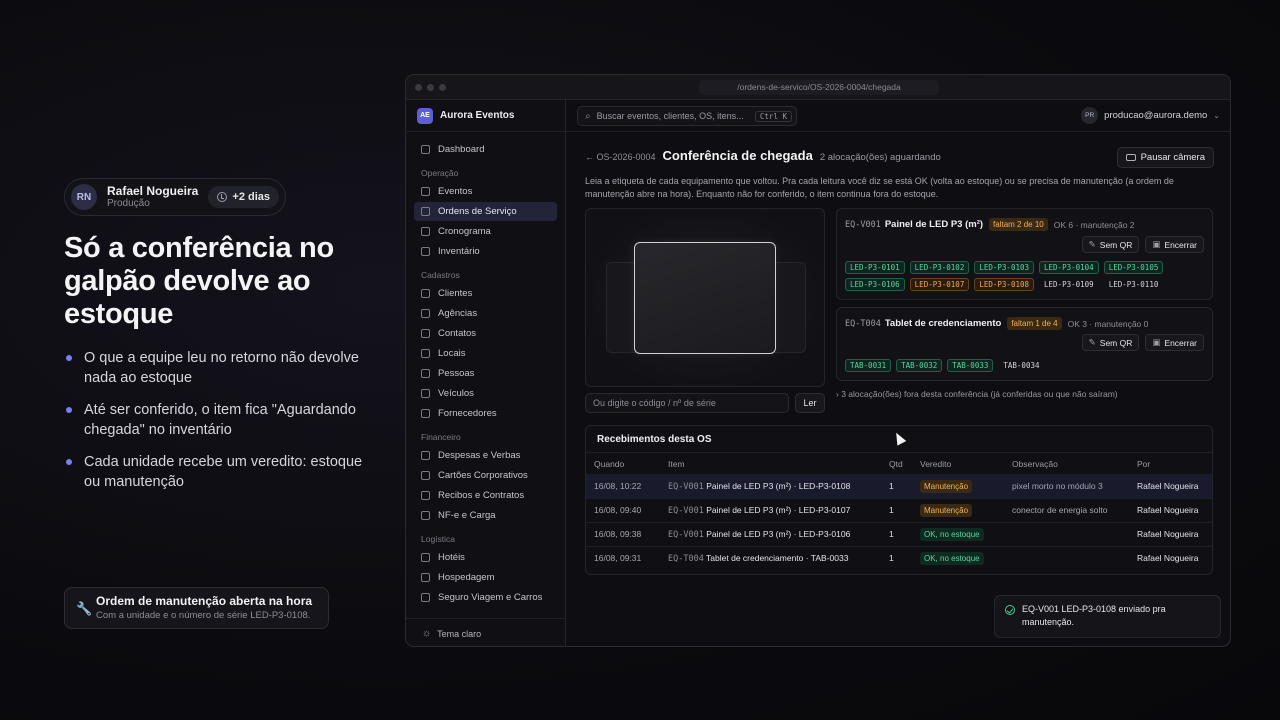 The height and width of the screenshot is (720, 1280). I want to click on sidebar-item-veiculos: Veículos, so click(485, 393).